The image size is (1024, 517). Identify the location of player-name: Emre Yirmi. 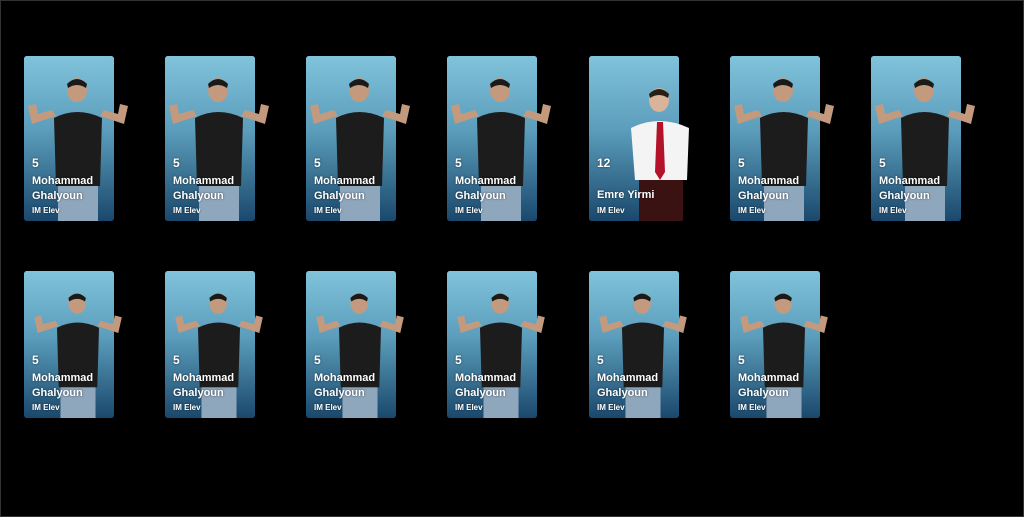
(626, 195).